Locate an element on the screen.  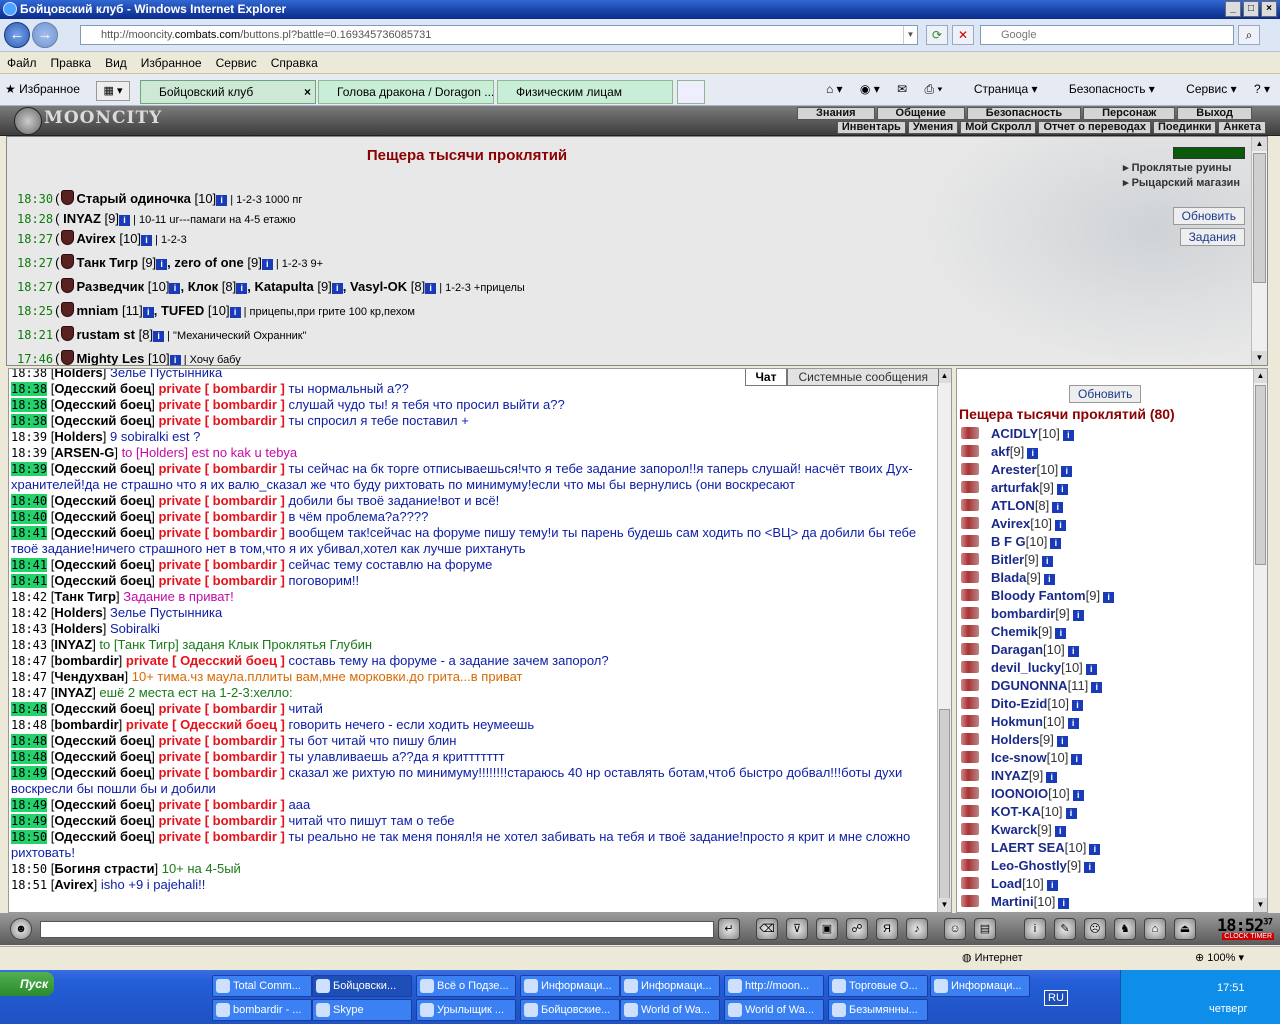
feeds-icon: ◉ ▾ is located at coordinates (870, 89).